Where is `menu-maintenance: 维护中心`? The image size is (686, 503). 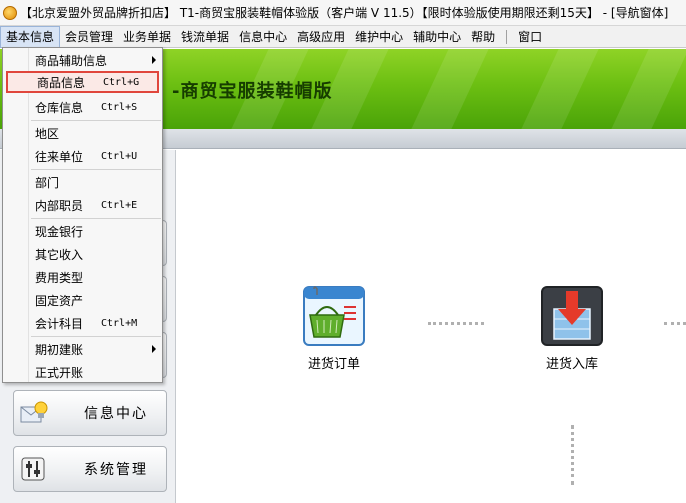 menu-maintenance: 维护中心 is located at coordinates (379, 37).